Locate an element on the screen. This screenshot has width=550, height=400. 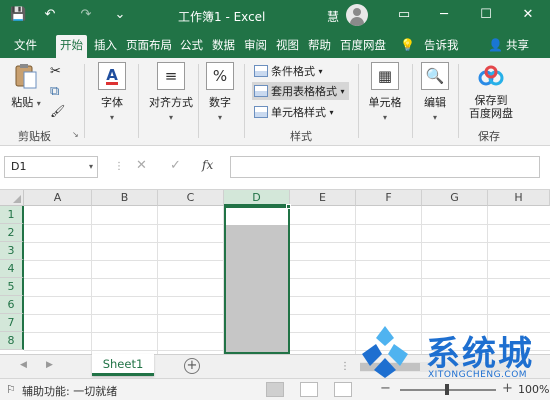
column-header: C is located at coordinates (191, 198).